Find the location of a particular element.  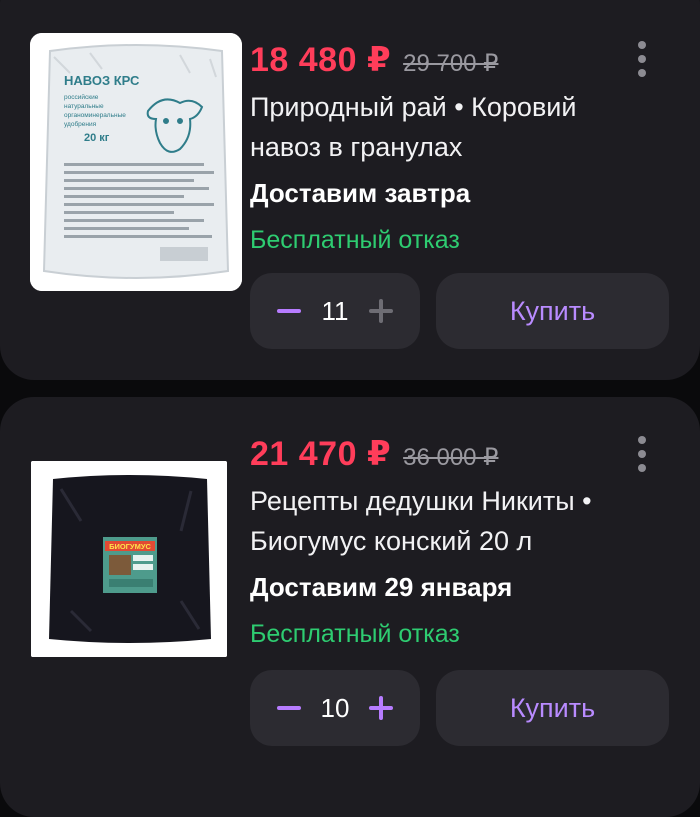

quantity-stepper: 11 is located at coordinates (335, 311).